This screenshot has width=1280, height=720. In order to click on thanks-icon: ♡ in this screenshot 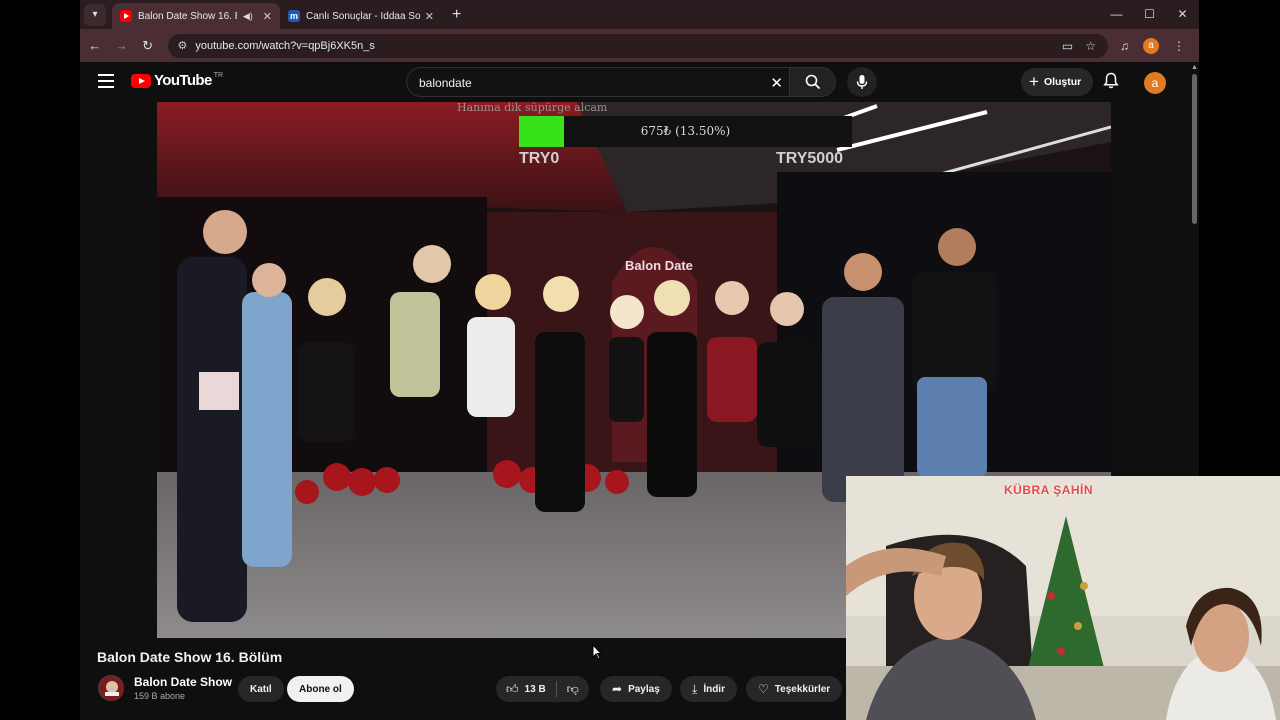, I will do `click(763, 689)`.